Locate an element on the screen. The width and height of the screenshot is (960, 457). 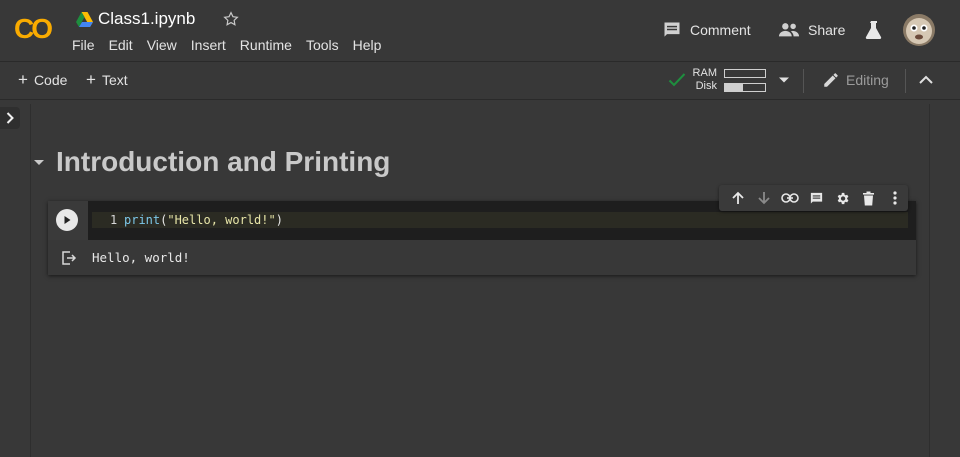
avatar is located at coordinates (919, 30).